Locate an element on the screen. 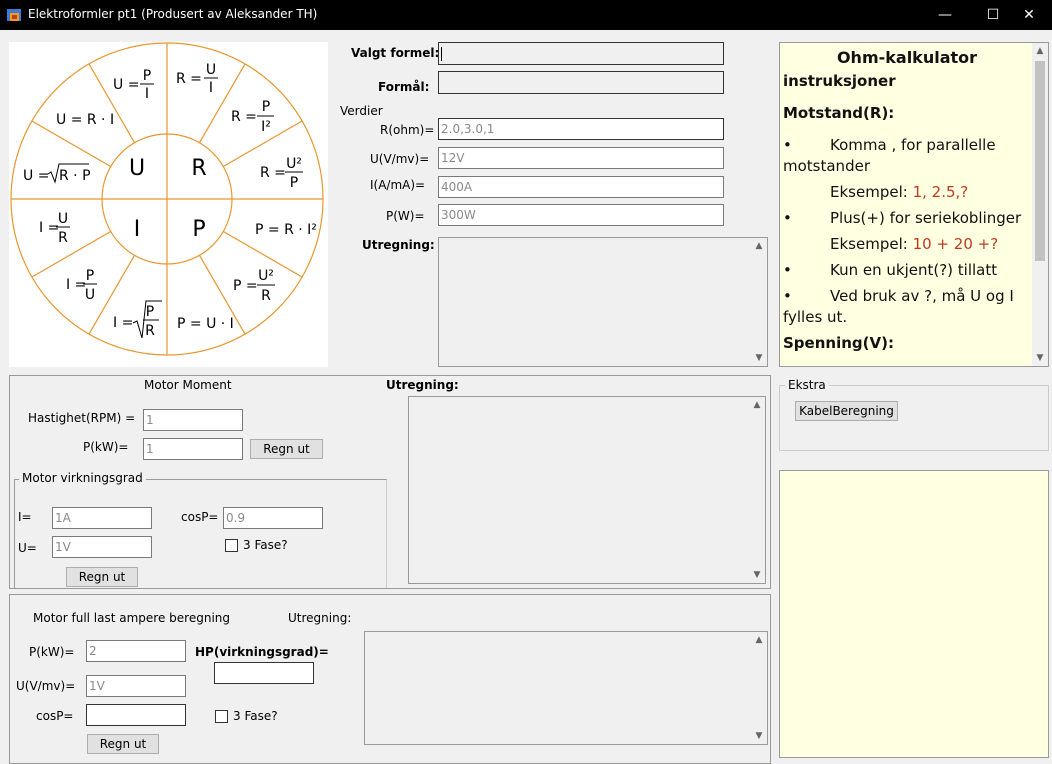  formula-i-p-over-u: I = P U is located at coordinates (81, 285).